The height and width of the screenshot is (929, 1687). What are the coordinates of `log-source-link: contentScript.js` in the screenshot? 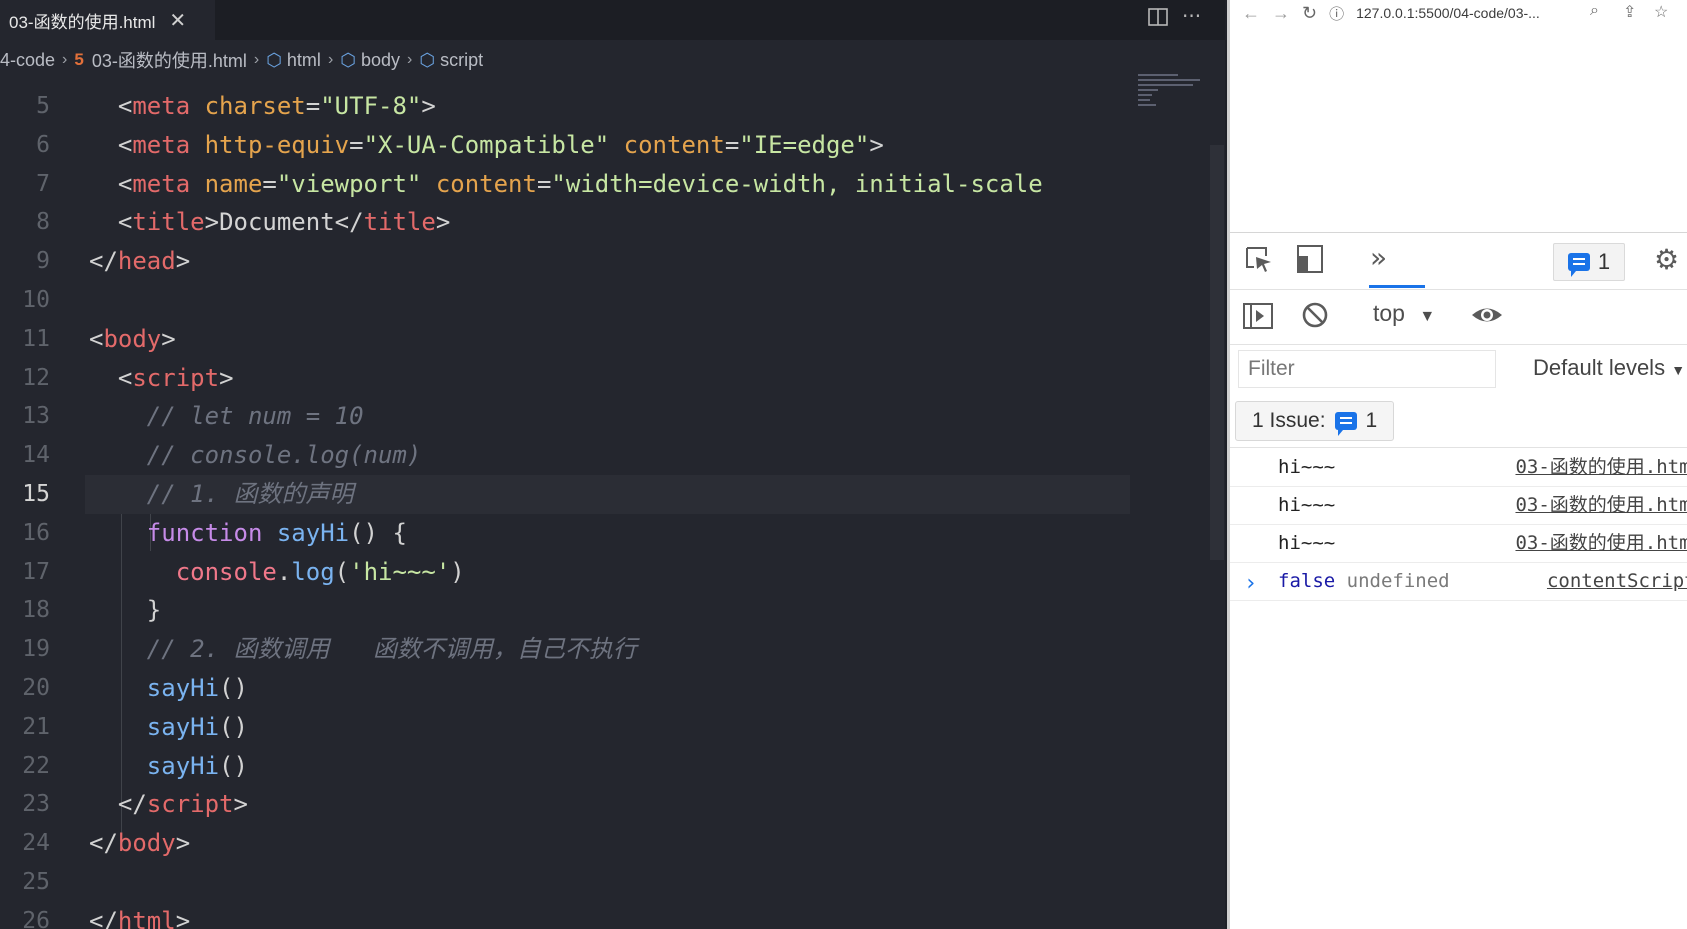 It's located at (1617, 581).